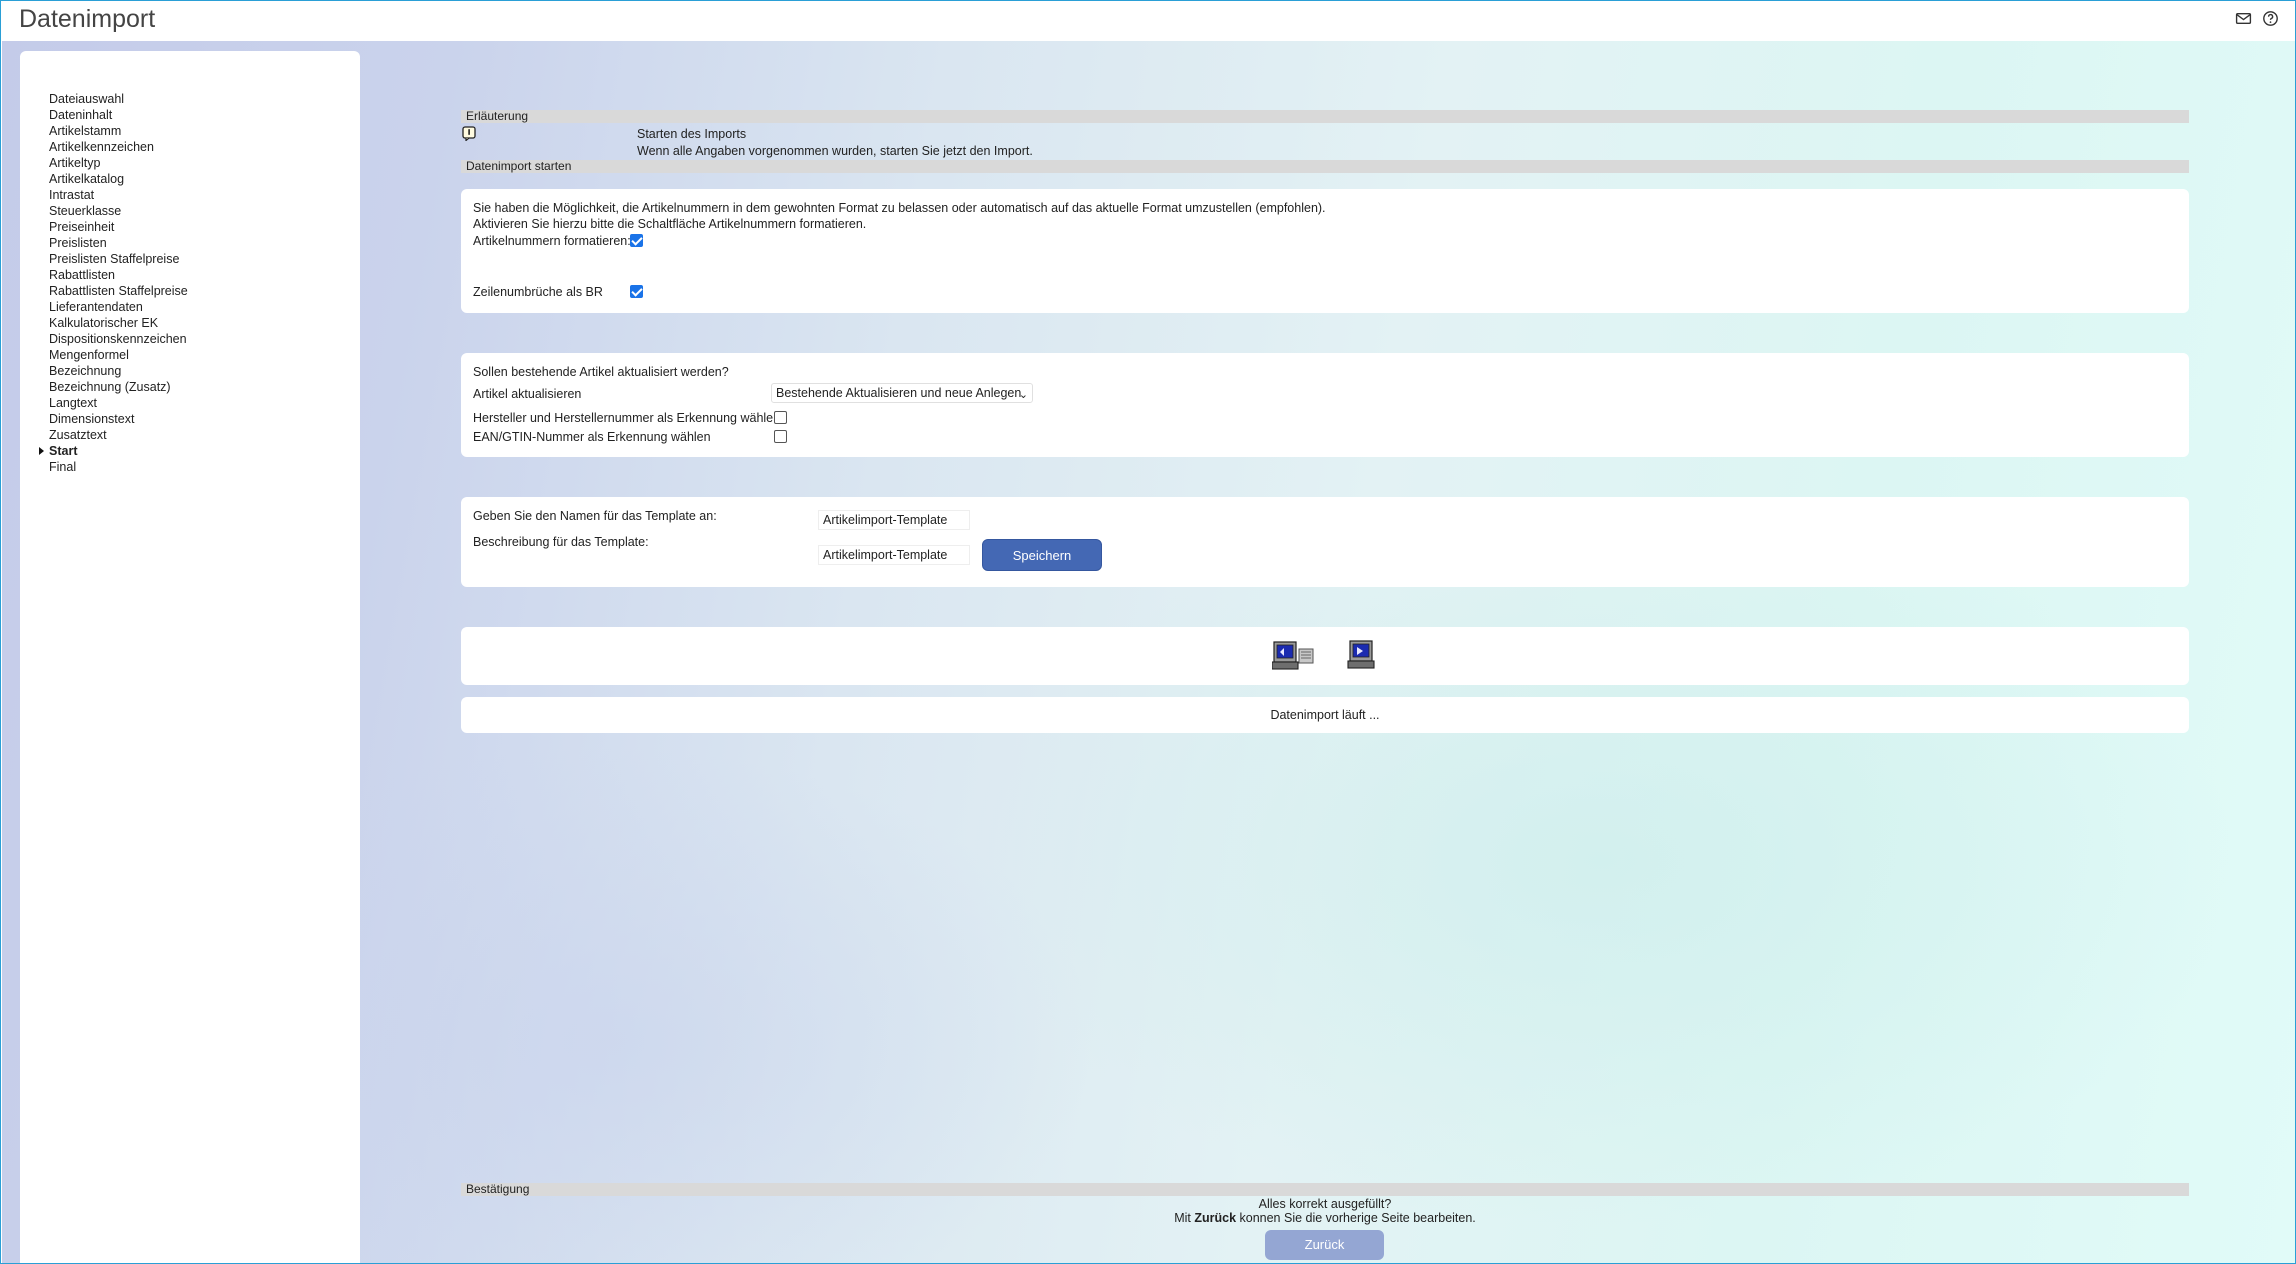 The width and height of the screenshot is (2296, 1264). I want to click on sidebar-item-kalkulatorischer-ek: Kalkulatorischer EK, so click(190, 323).